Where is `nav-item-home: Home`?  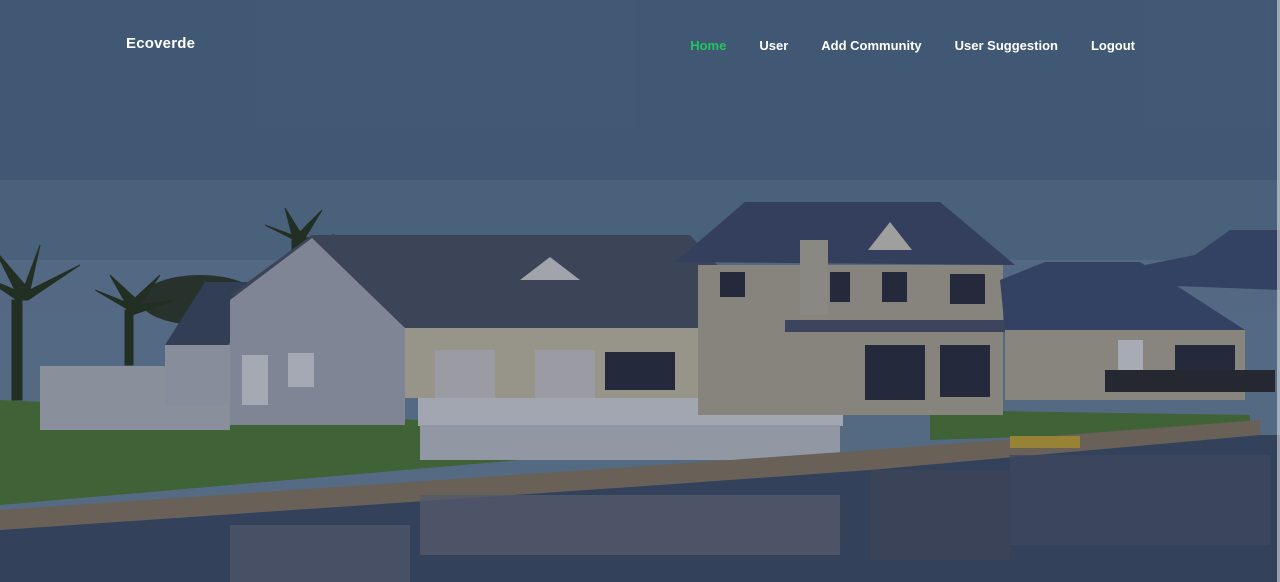 nav-item-home: Home is located at coordinates (708, 46).